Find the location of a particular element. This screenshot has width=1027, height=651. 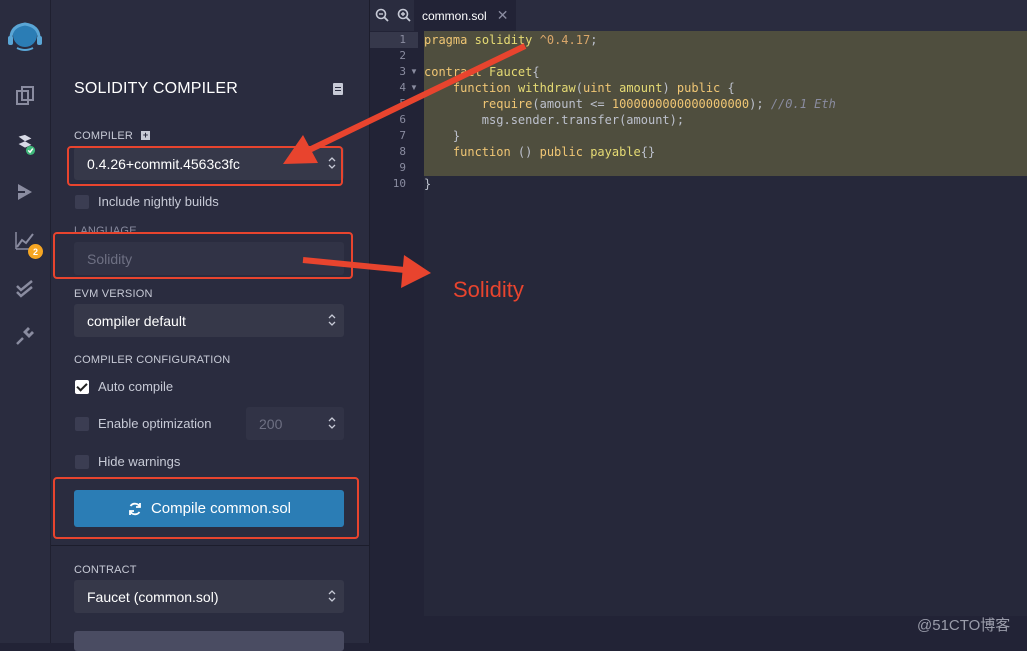

line-number: 1 is located at coordinates (402, 39).